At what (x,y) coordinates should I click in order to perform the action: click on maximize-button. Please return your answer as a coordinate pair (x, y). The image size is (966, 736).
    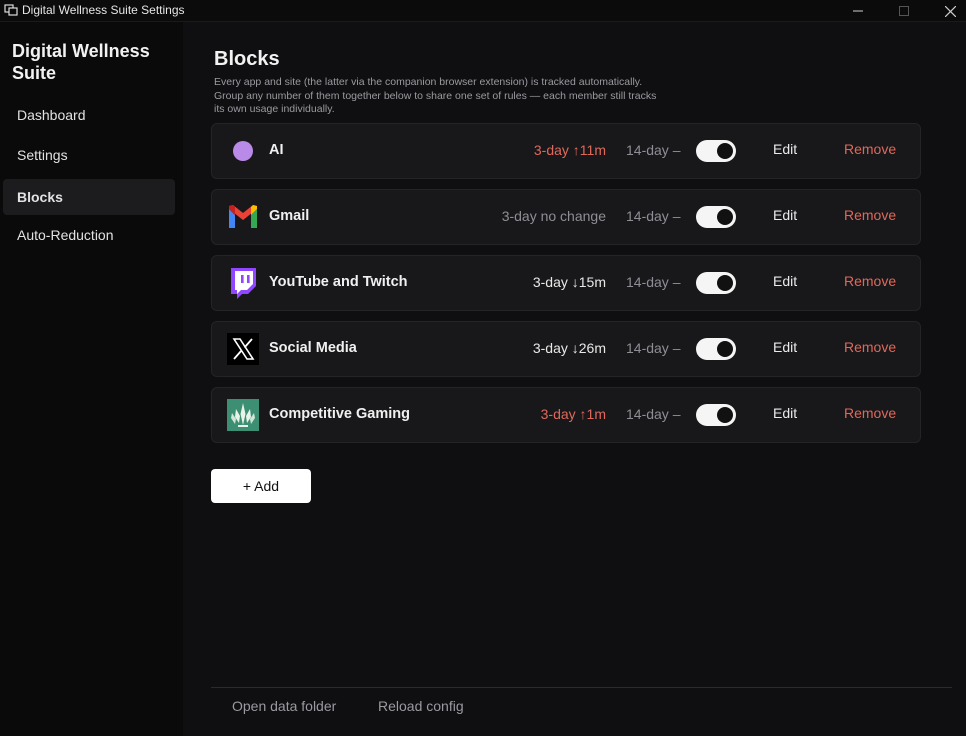
    Looking at the image, I should click on (904, 11).